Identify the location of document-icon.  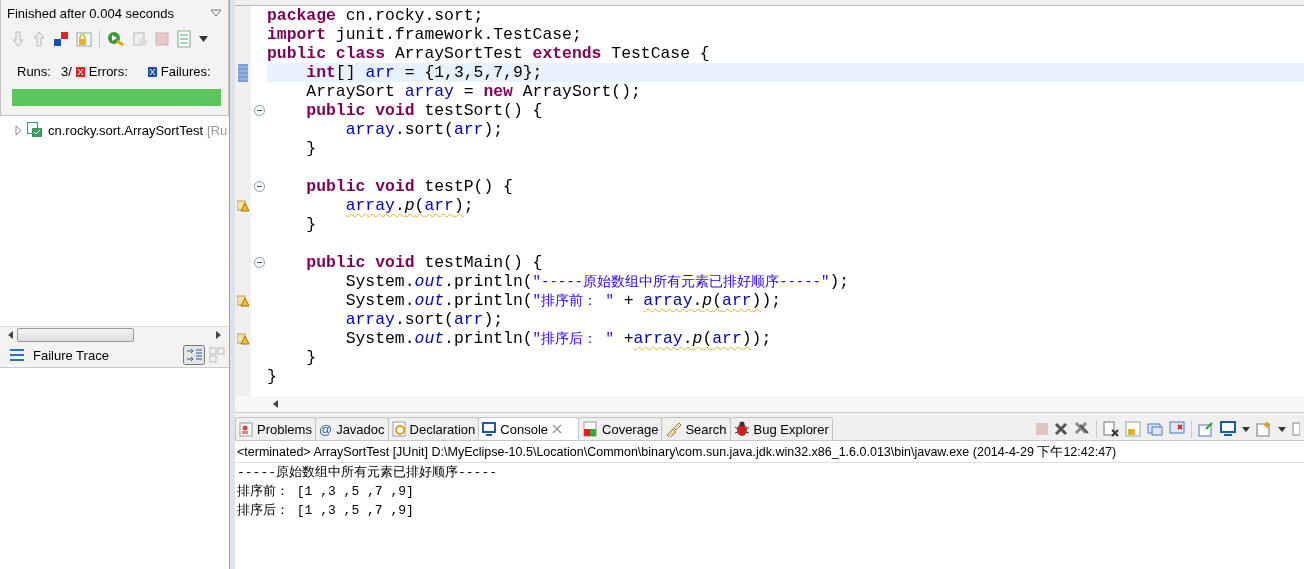
(398, 429).